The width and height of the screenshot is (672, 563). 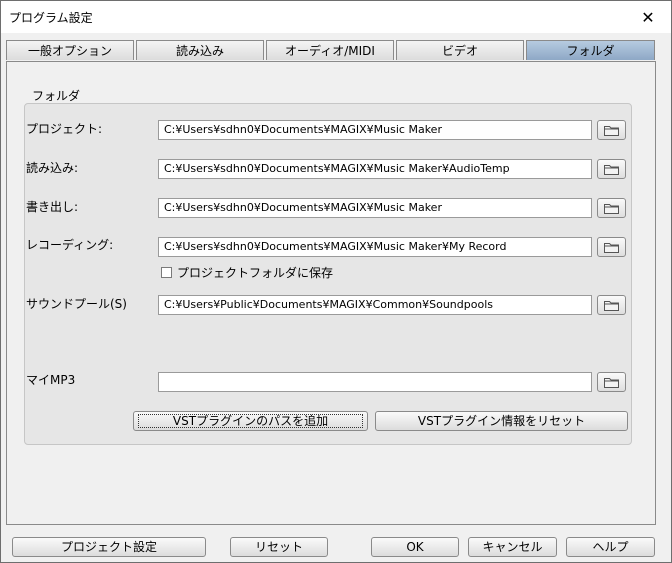 What do you see at coordinates (56, 96) in the screenshot?
I see `folders-group-label: フォルダ` at bounding box center [56, 96].